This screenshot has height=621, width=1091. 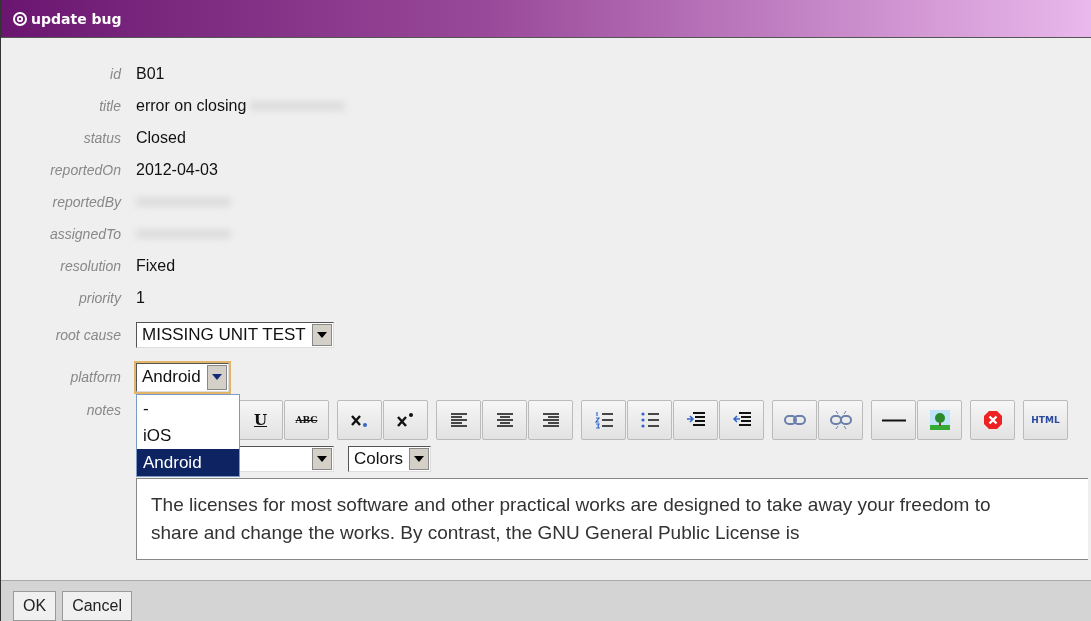 What do you see at coordinates (191, 106) in the screenshot?
I see `field-value: error on closing` at bounding box center [191, 106].